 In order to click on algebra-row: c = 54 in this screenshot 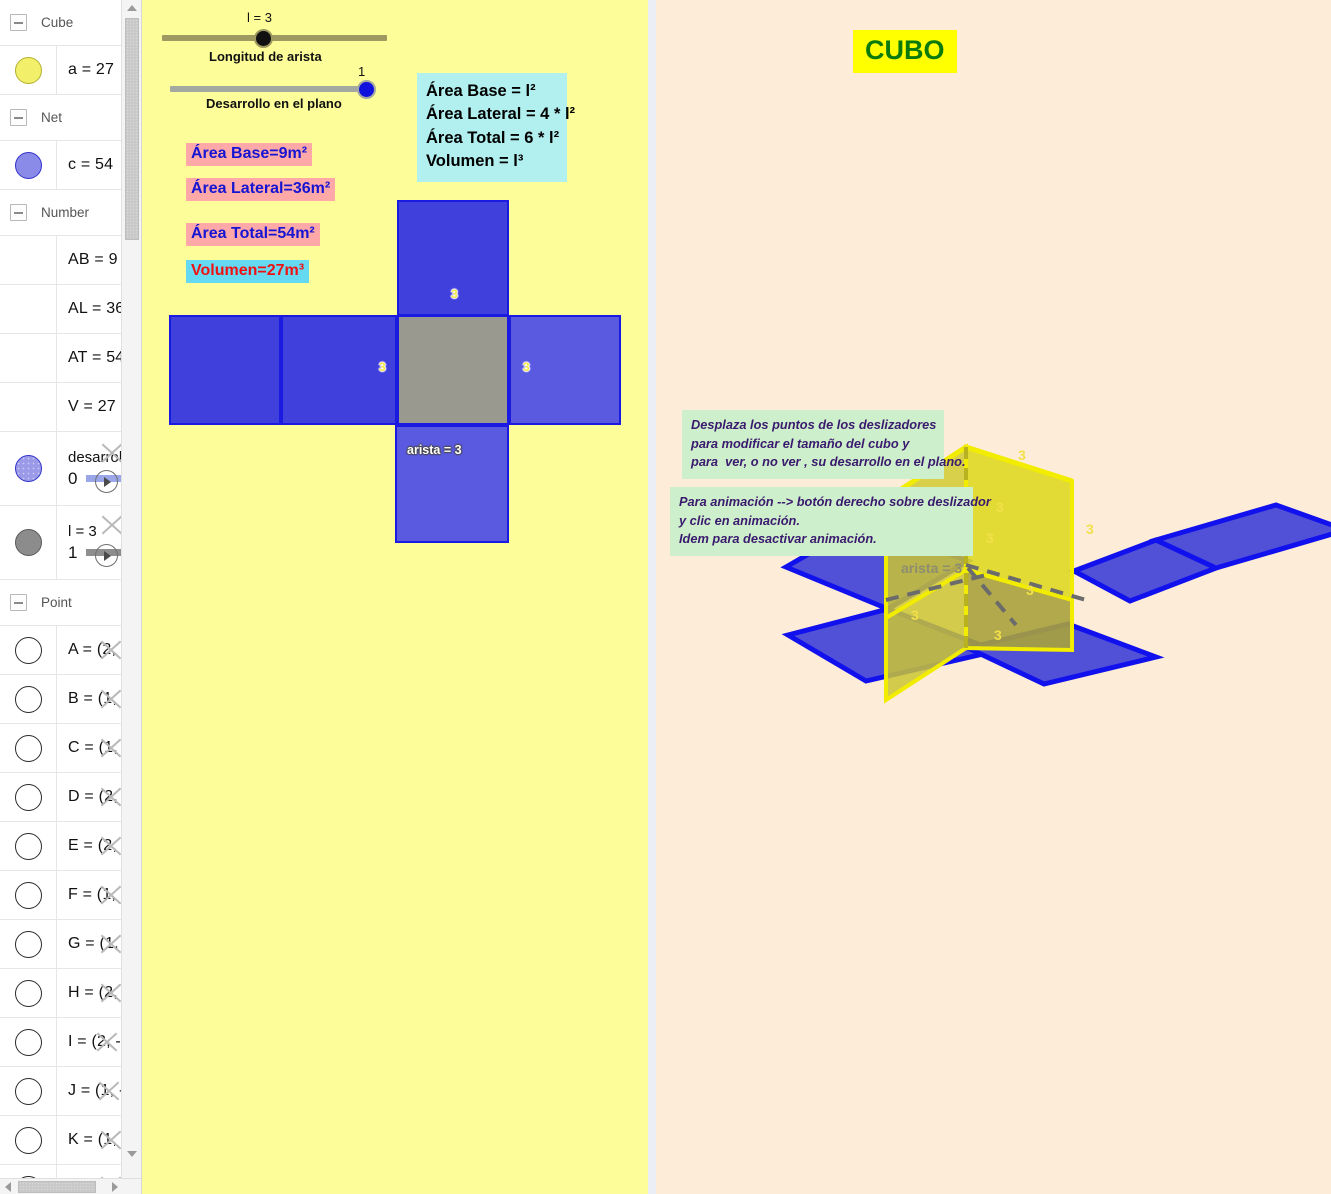, I will do `click(60, 165)`.